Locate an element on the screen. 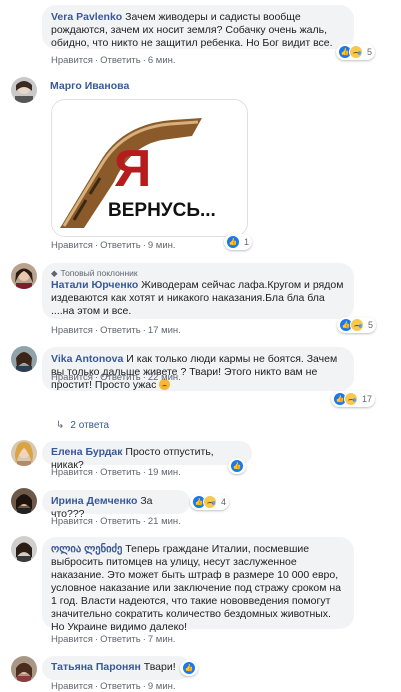 Image resolution: width=401 pixels, height=692 pixels. comment-actions: Нравится · Ответить · 22 мин. is located at coordinates (116, 377).